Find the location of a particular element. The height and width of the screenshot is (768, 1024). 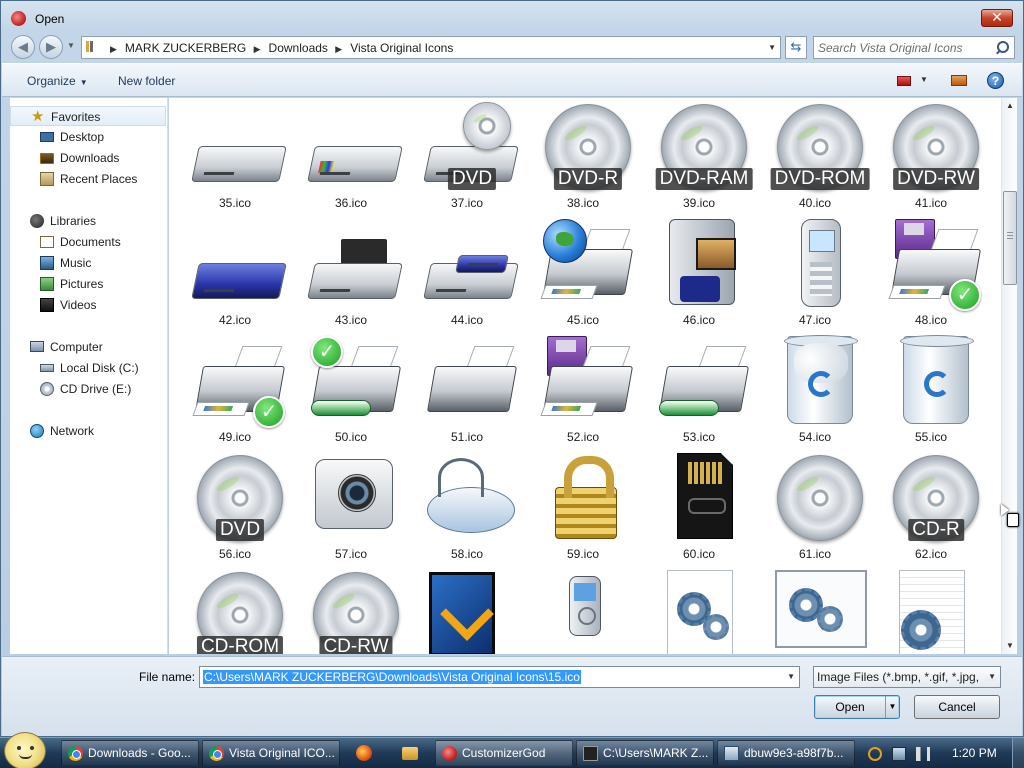

file-item: ✓ 49.ico is located at coordinates (235, 392).